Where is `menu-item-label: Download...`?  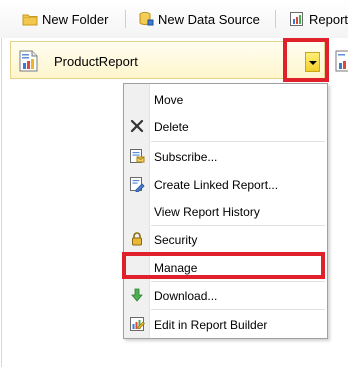
menu-item-label: Download... is located at coordinates (186, 296).